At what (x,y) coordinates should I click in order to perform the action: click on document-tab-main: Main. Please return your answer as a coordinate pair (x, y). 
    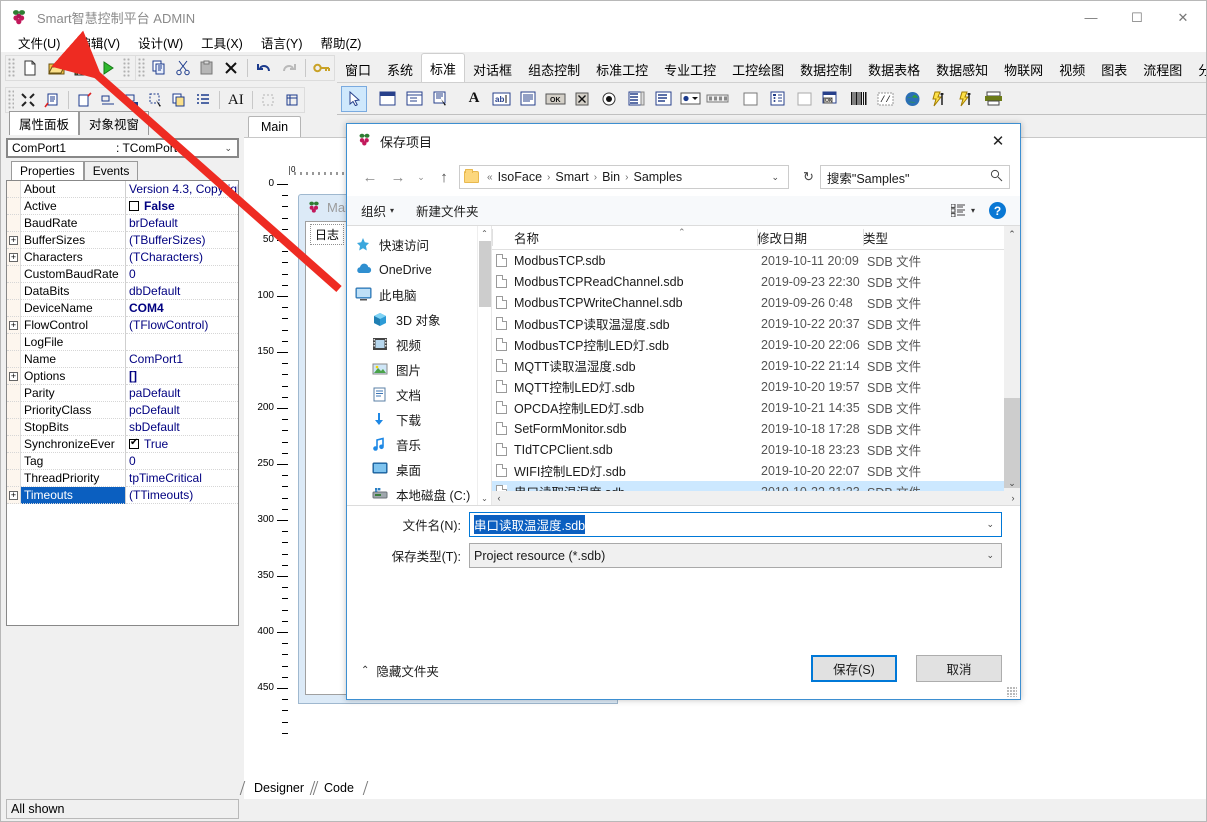
    Looking at the image, I should click on (275, 126).